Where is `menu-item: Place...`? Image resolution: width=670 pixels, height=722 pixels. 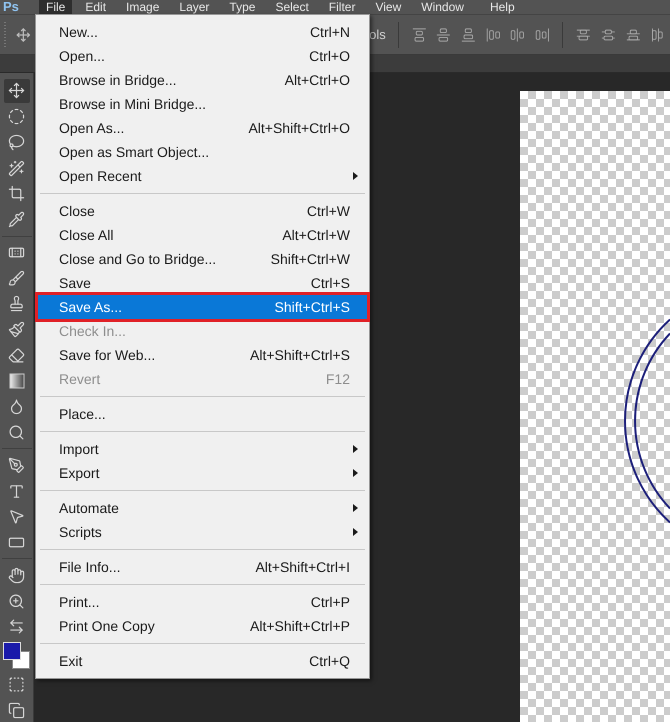 menu-item: Place... is located at coordinates (202, 414).